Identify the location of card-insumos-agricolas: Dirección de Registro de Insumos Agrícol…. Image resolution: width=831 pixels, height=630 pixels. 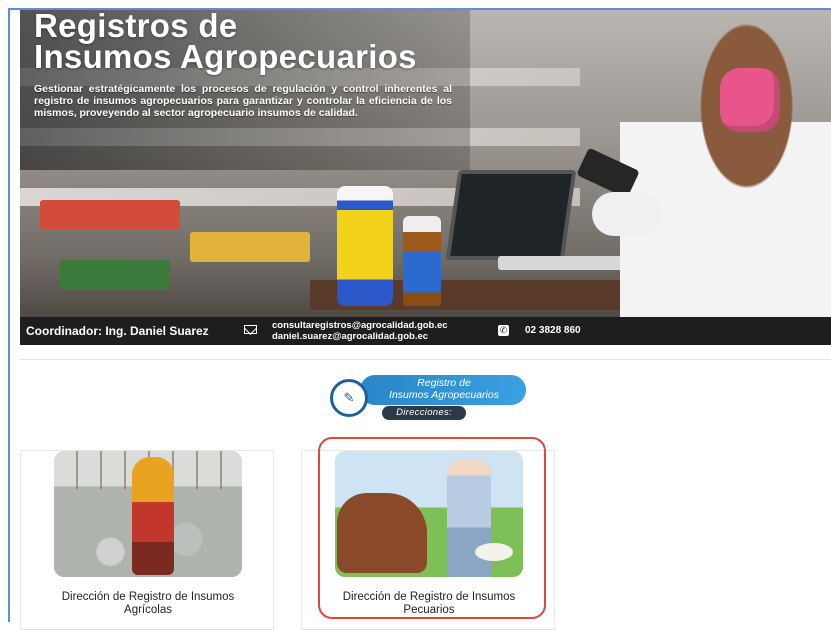
(147, 540).